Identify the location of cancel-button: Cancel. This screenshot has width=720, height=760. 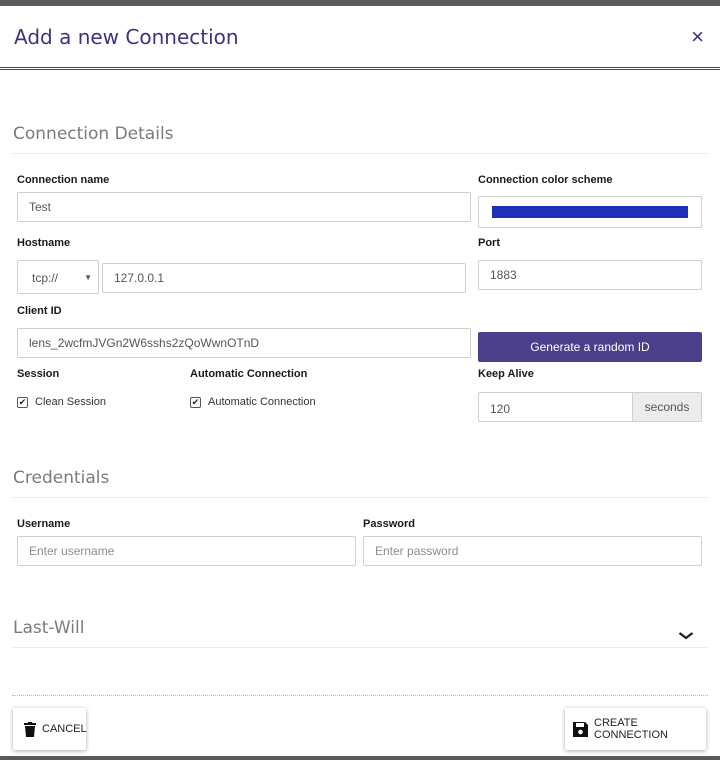
(50, 729).